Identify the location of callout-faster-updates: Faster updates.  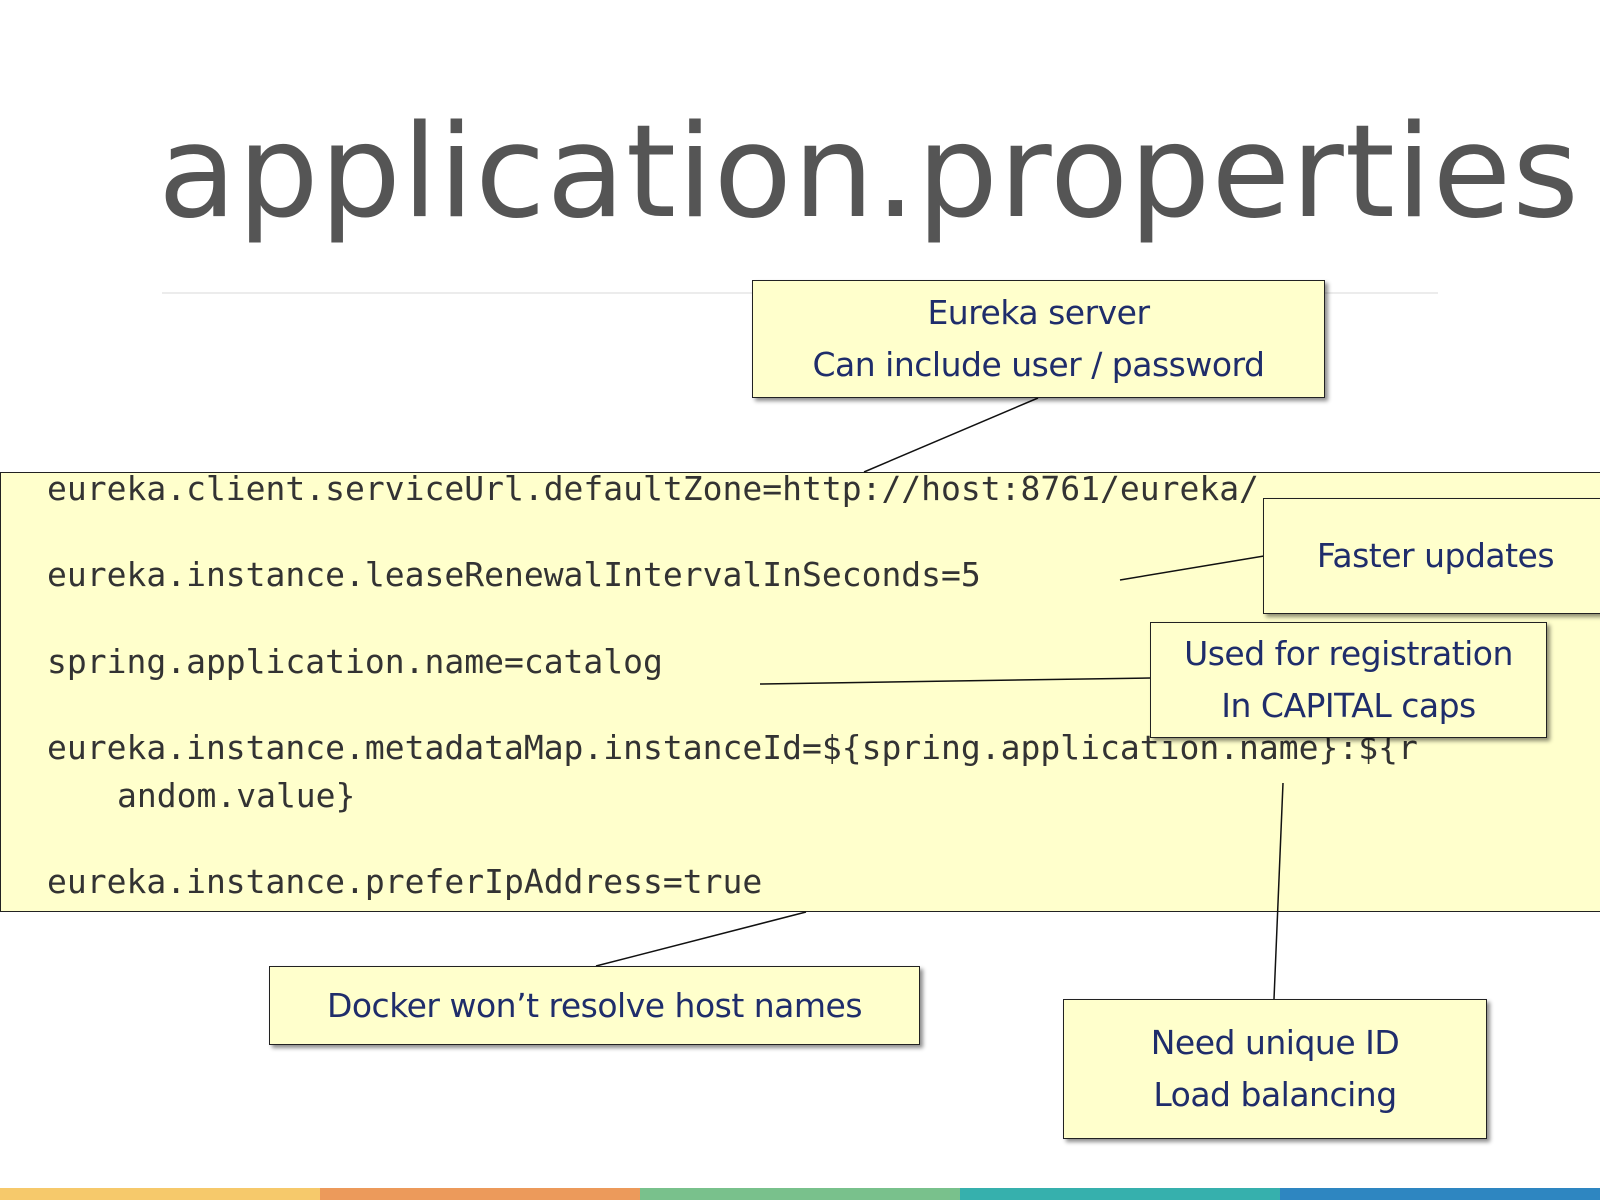
(1431, 556).